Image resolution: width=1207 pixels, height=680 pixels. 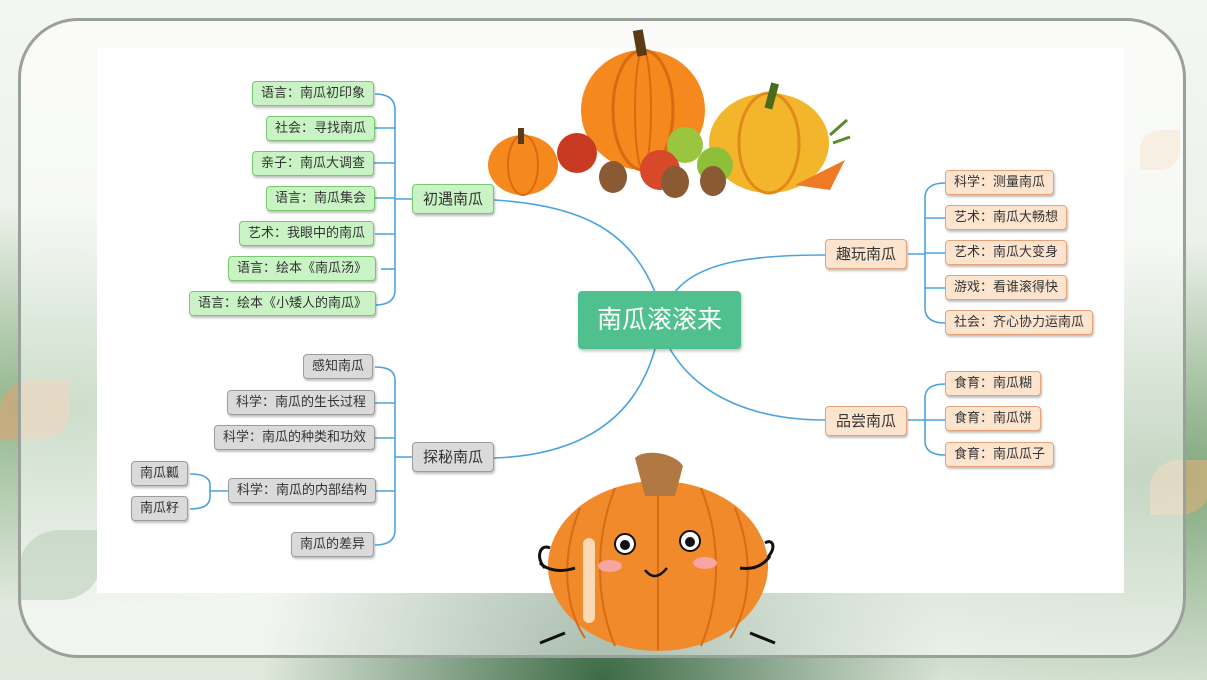 I want to click on pumpkin-pile-illustration, so click(x=669, y=113).